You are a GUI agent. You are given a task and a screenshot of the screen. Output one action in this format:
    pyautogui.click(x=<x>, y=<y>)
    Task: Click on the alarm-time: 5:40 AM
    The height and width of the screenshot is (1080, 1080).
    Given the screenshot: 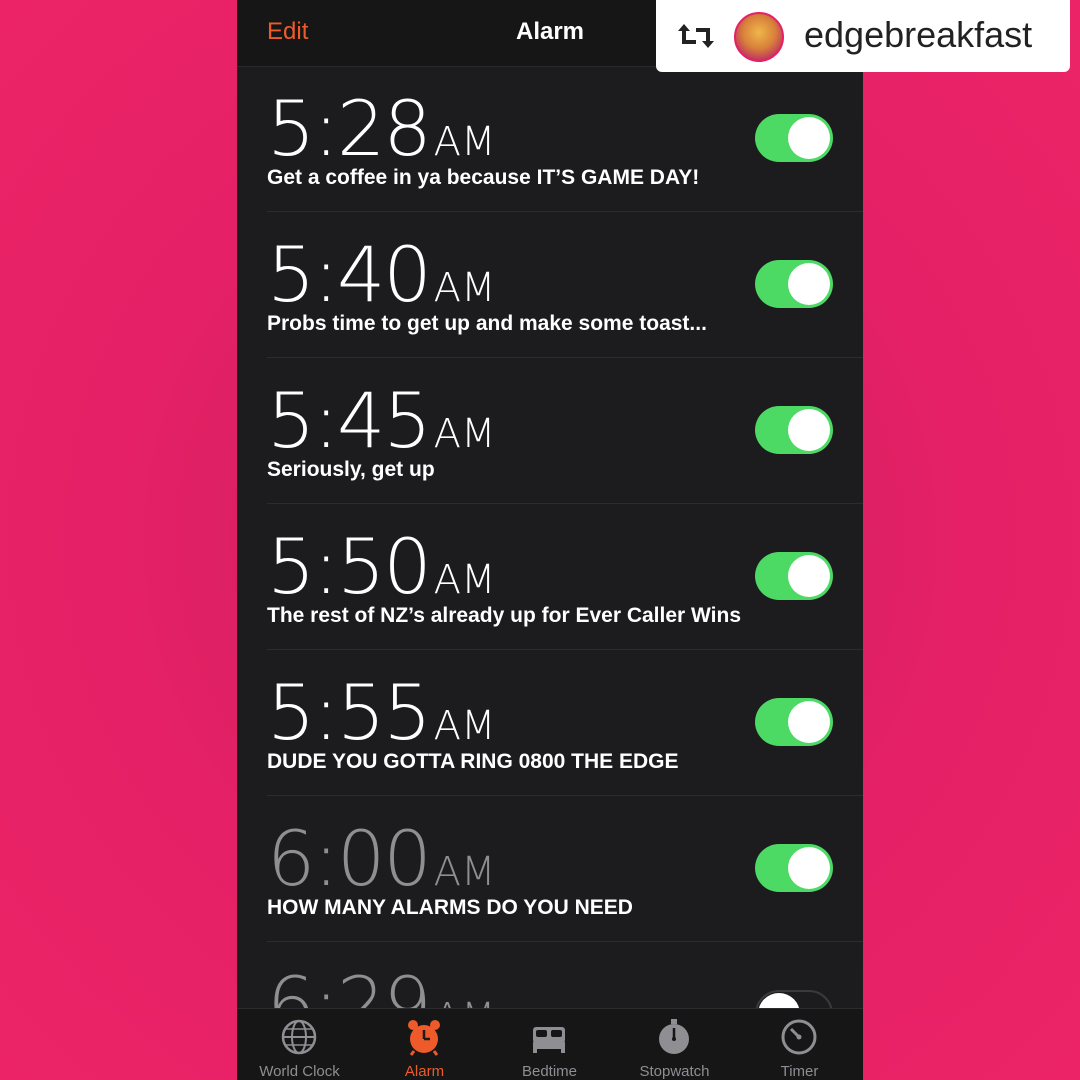 What is the action you would take?
    pyautogui.click(x=381, y=274)
    